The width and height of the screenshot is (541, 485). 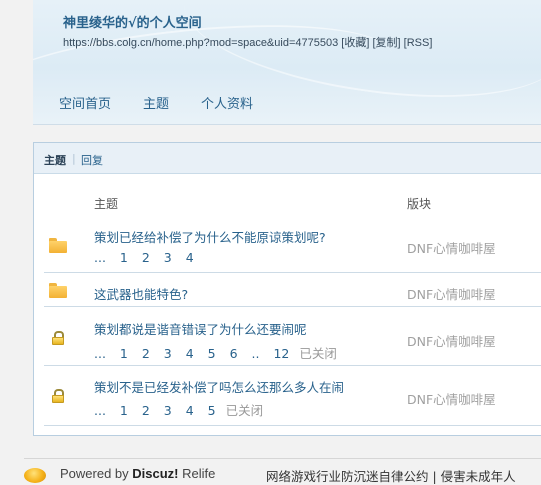 What do you see at coordinates (35, 475) in the screenshot?
I see `discuz-logo-icon` at bounding box center [35, 475].